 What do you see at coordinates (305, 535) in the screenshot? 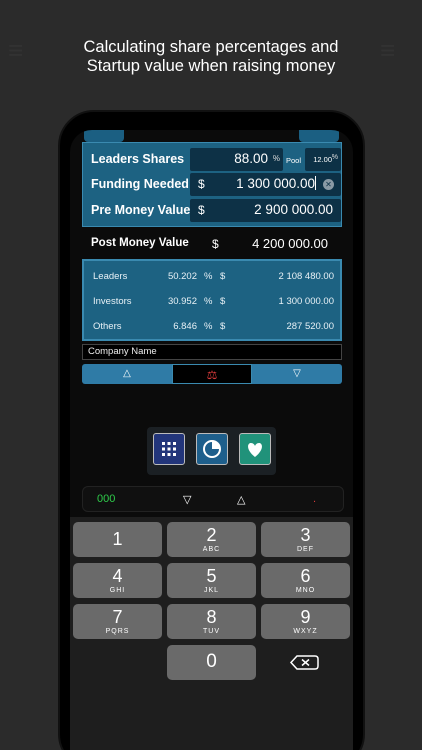
I see `key-digit: 3` at bounding box center [305, 535].